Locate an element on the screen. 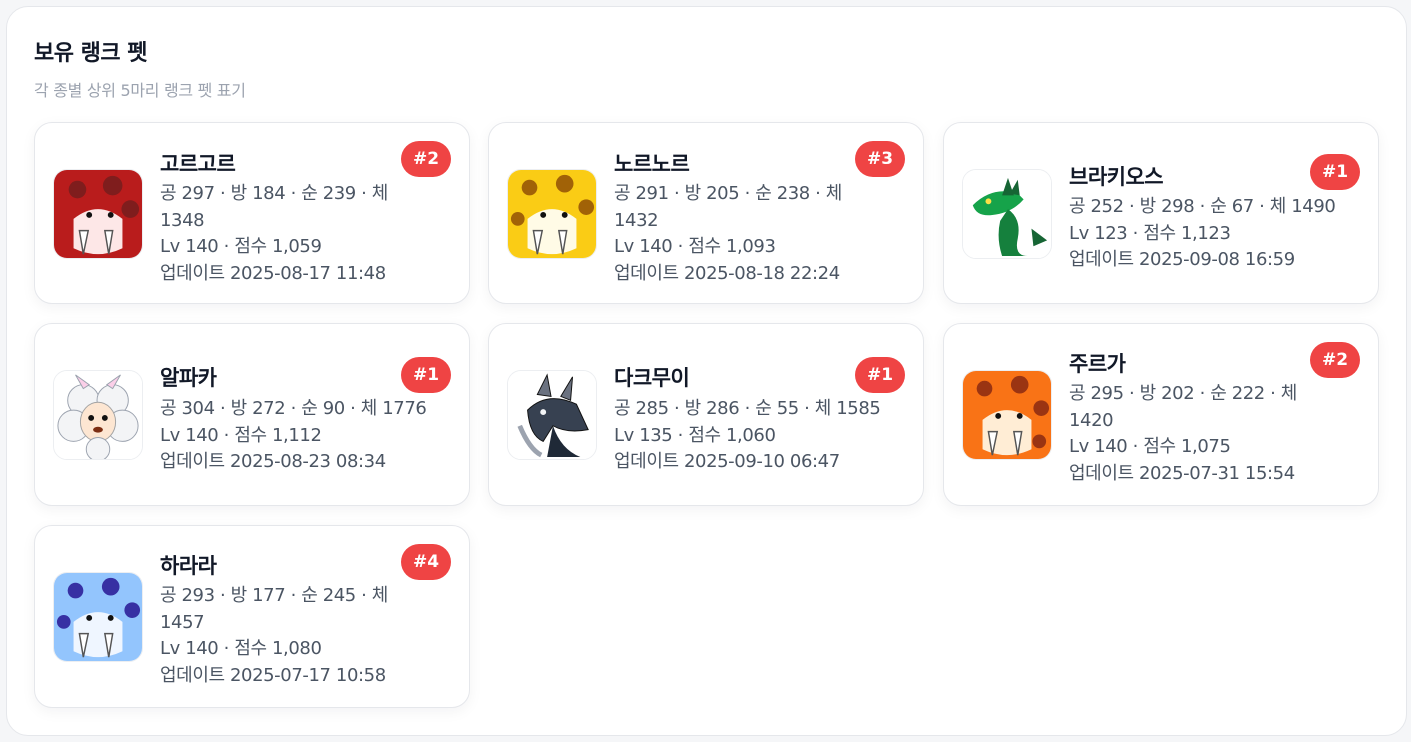  orange-sabertooth-icon is located at coordinates (1007, 415).